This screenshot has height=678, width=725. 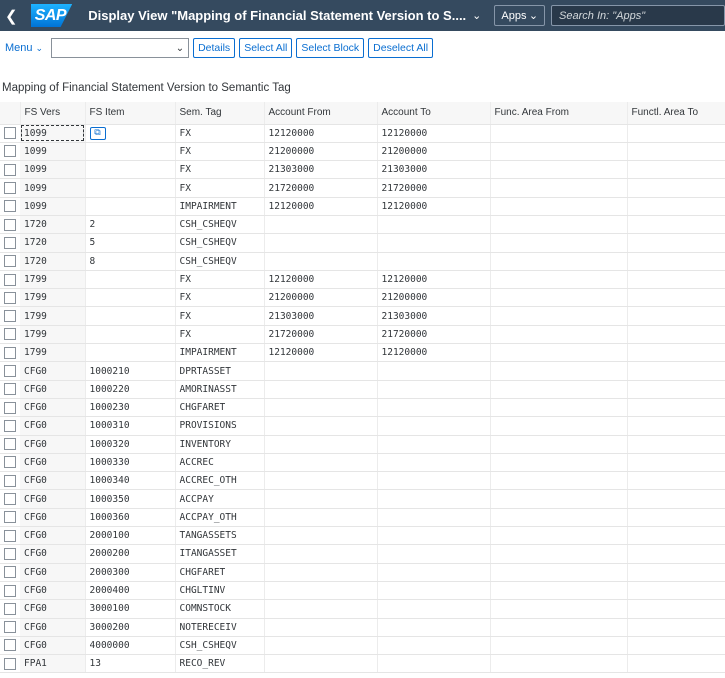 I want to click on table-row: CFG0 1000230 CHGFARET, so click(x=362, y=408).